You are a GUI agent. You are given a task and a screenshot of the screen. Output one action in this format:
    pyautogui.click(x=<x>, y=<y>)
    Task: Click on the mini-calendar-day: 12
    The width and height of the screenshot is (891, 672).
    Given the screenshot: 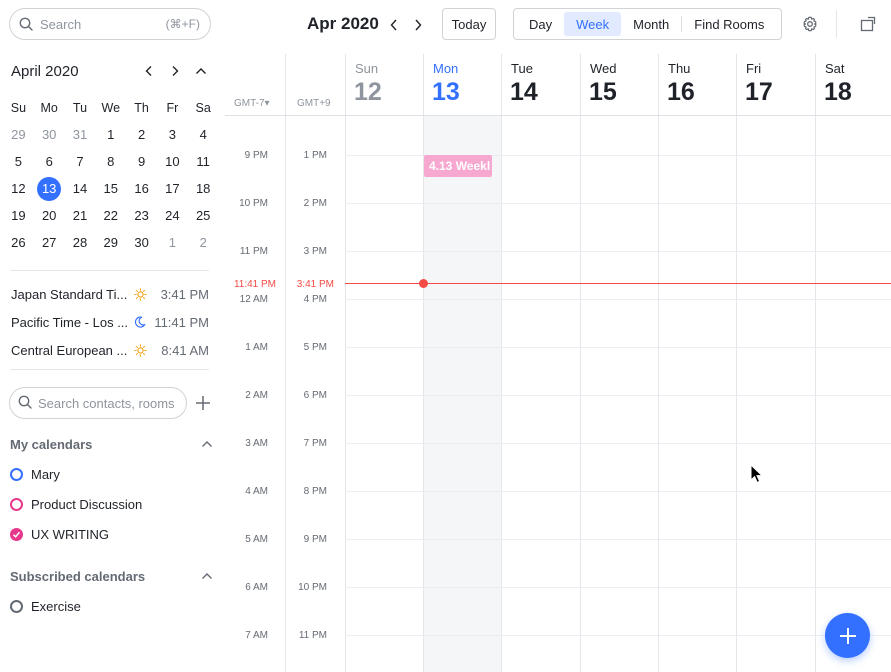 What is the action you would take?
    pyautogui.click(x=18, y=189)
    